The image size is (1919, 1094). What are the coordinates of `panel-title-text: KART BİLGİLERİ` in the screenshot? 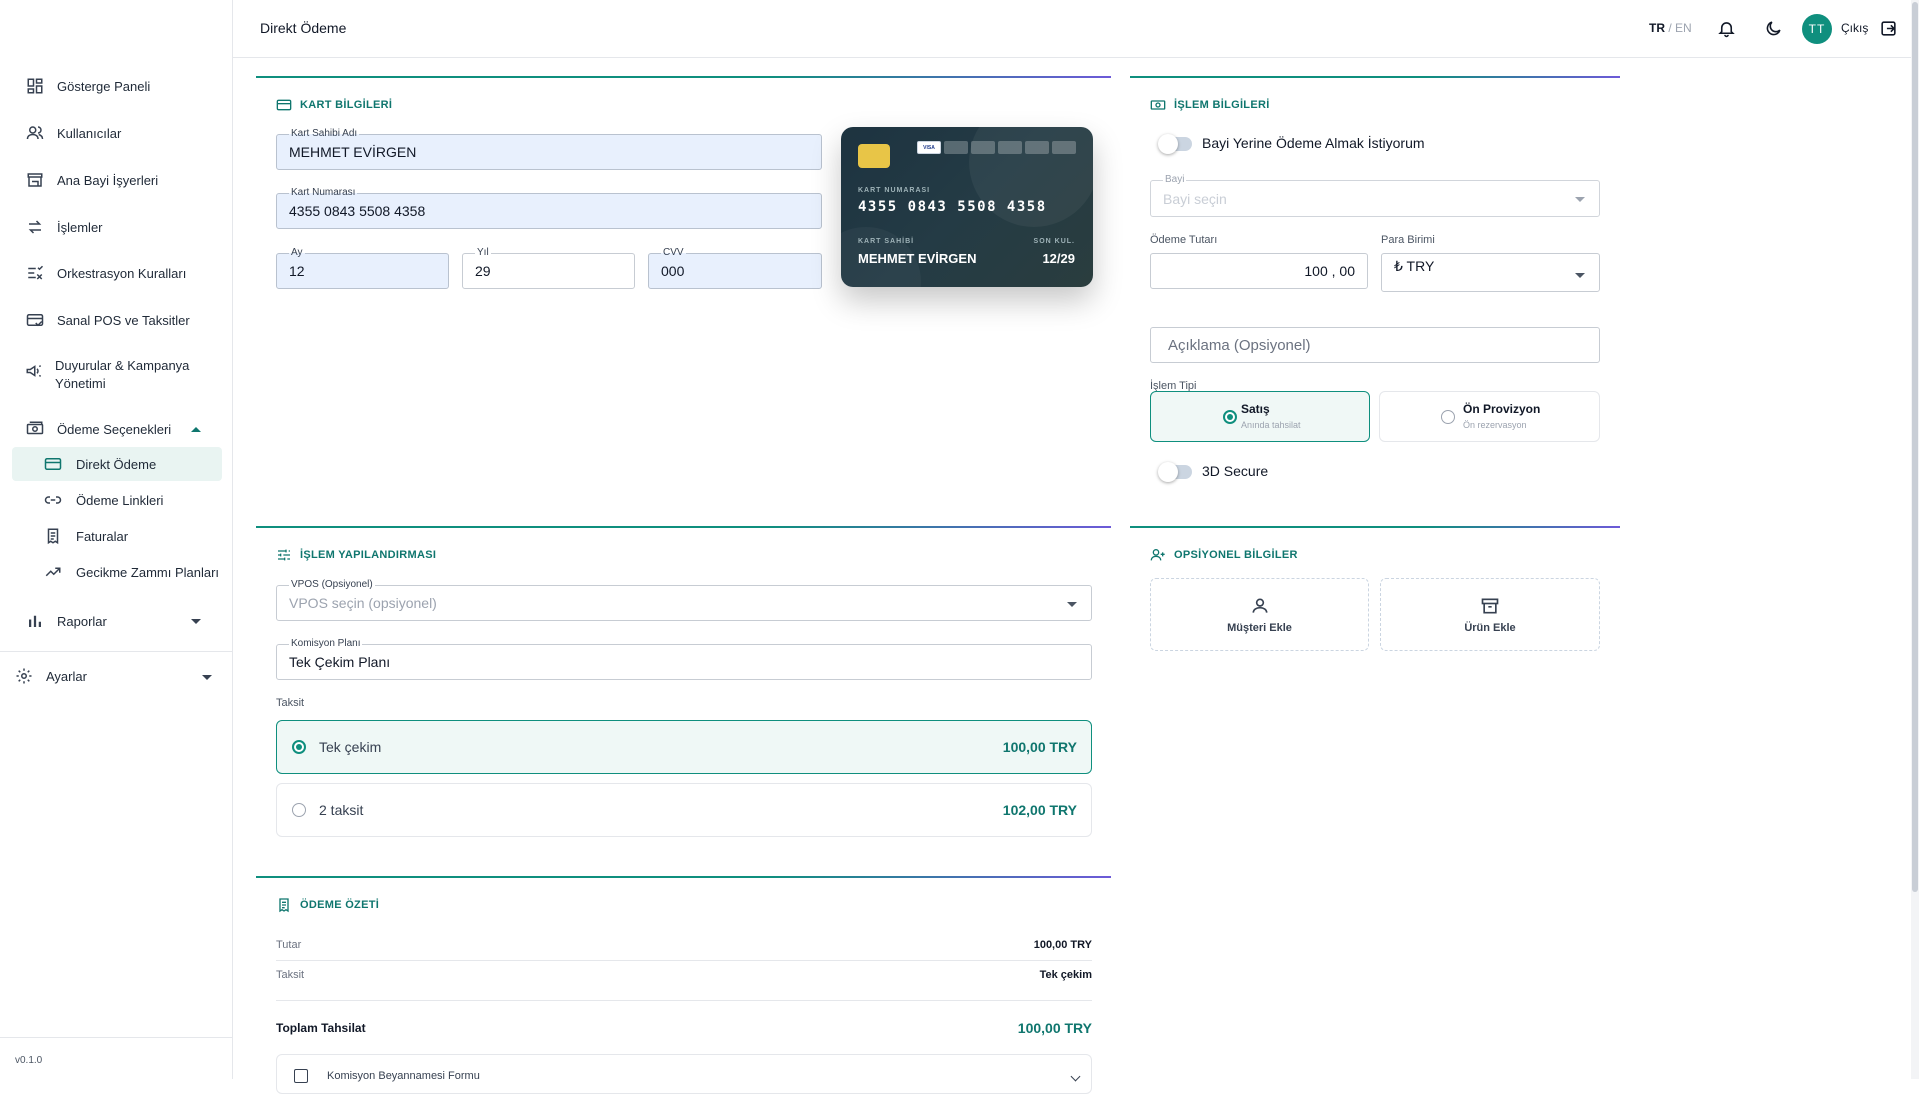 It's located at (346, 105).